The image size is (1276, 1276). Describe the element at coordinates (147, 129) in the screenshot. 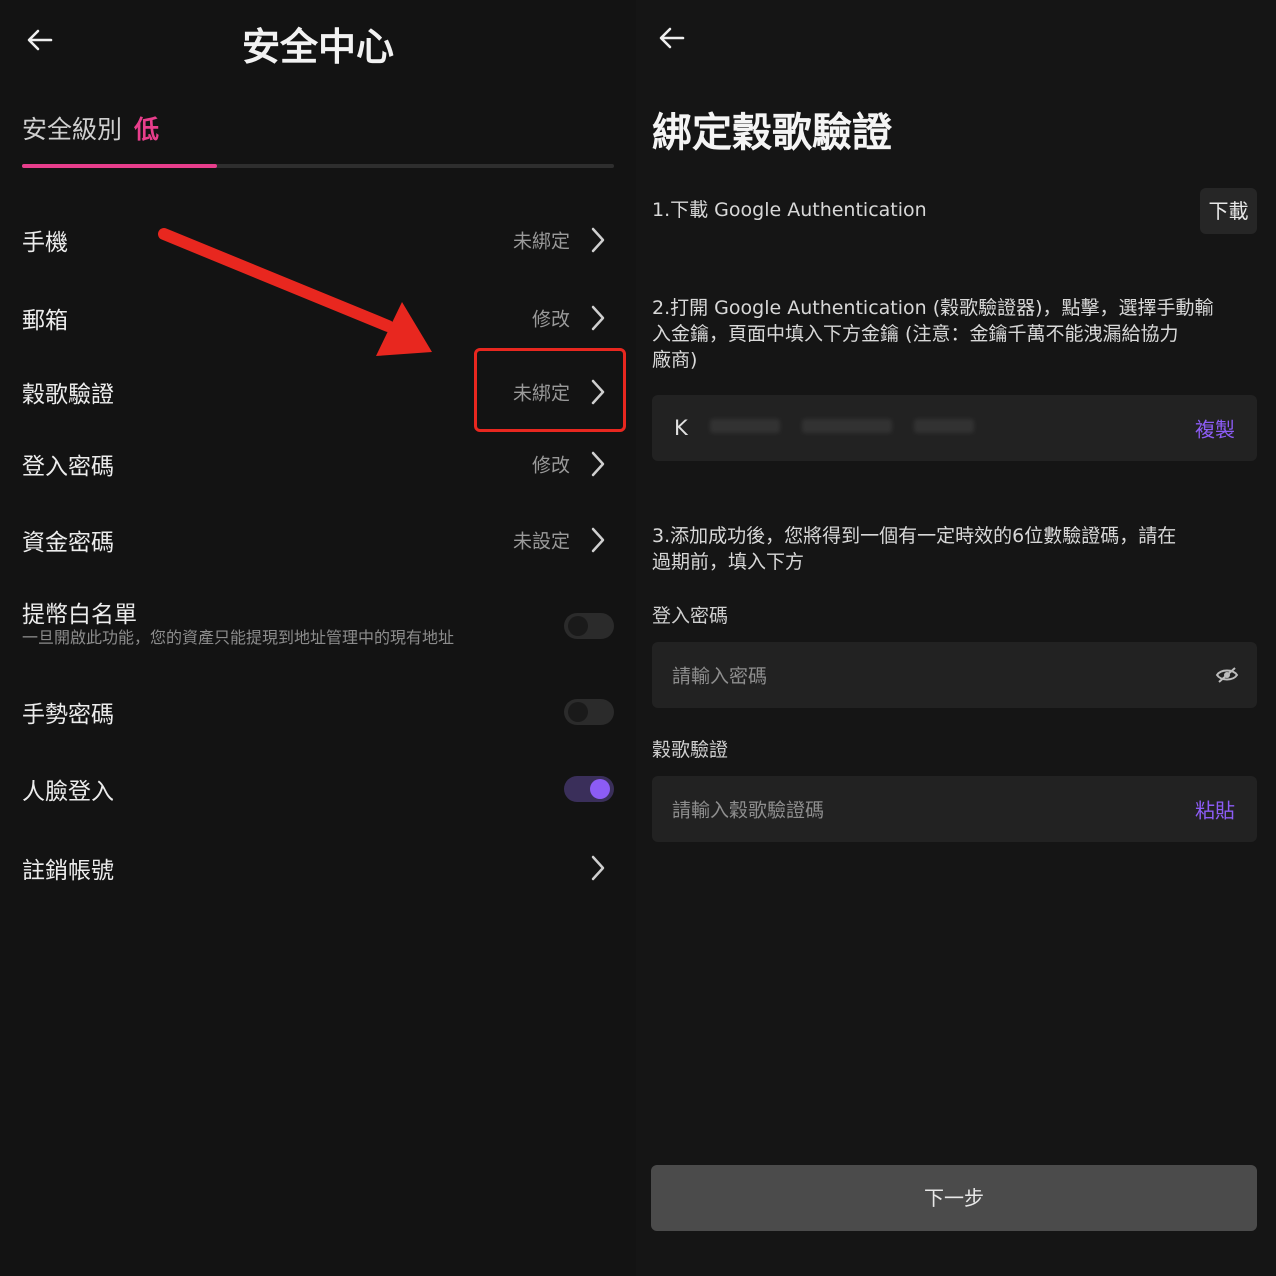

I see `security-level-value: 低` at that location.